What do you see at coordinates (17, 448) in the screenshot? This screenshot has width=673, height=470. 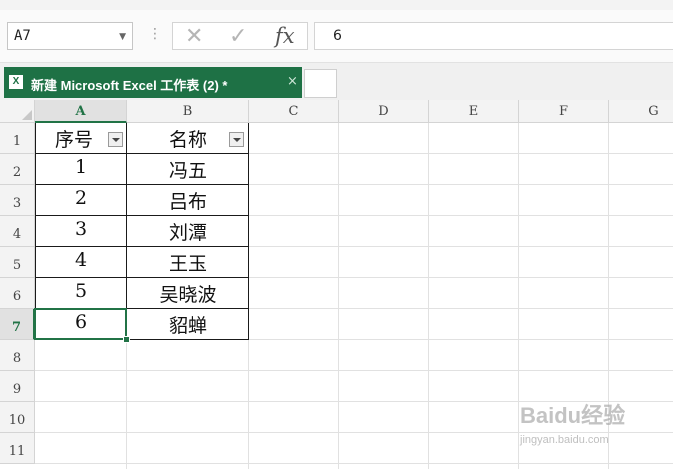 I see `row-header-11: 11` at bounding box center [17, 448].